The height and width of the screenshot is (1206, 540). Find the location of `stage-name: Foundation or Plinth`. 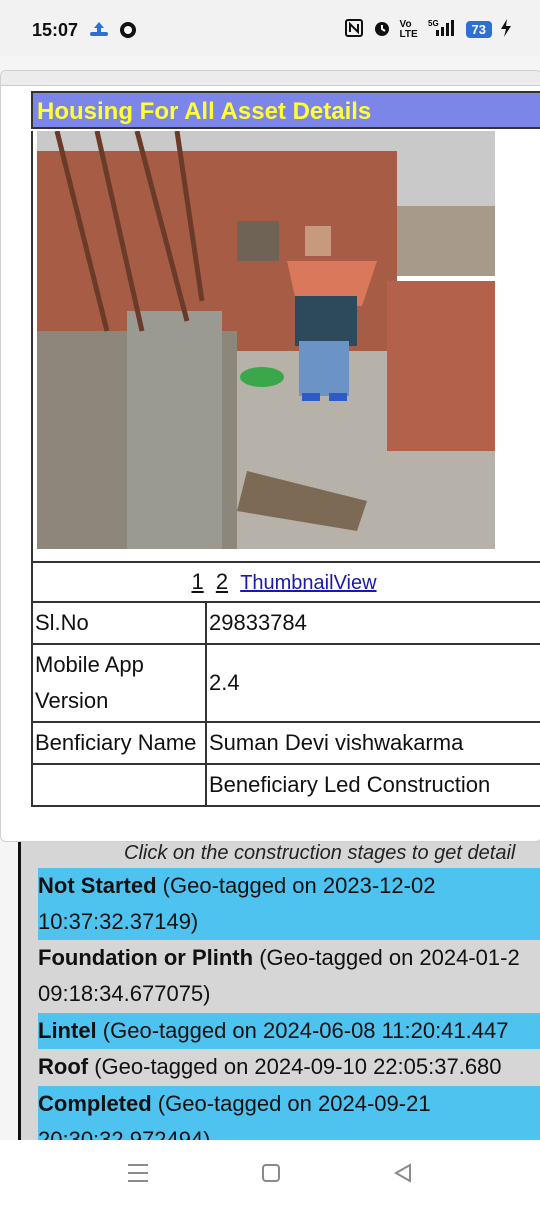

stage-name: Foundation or Plinth is located at coordinates (146, 957).